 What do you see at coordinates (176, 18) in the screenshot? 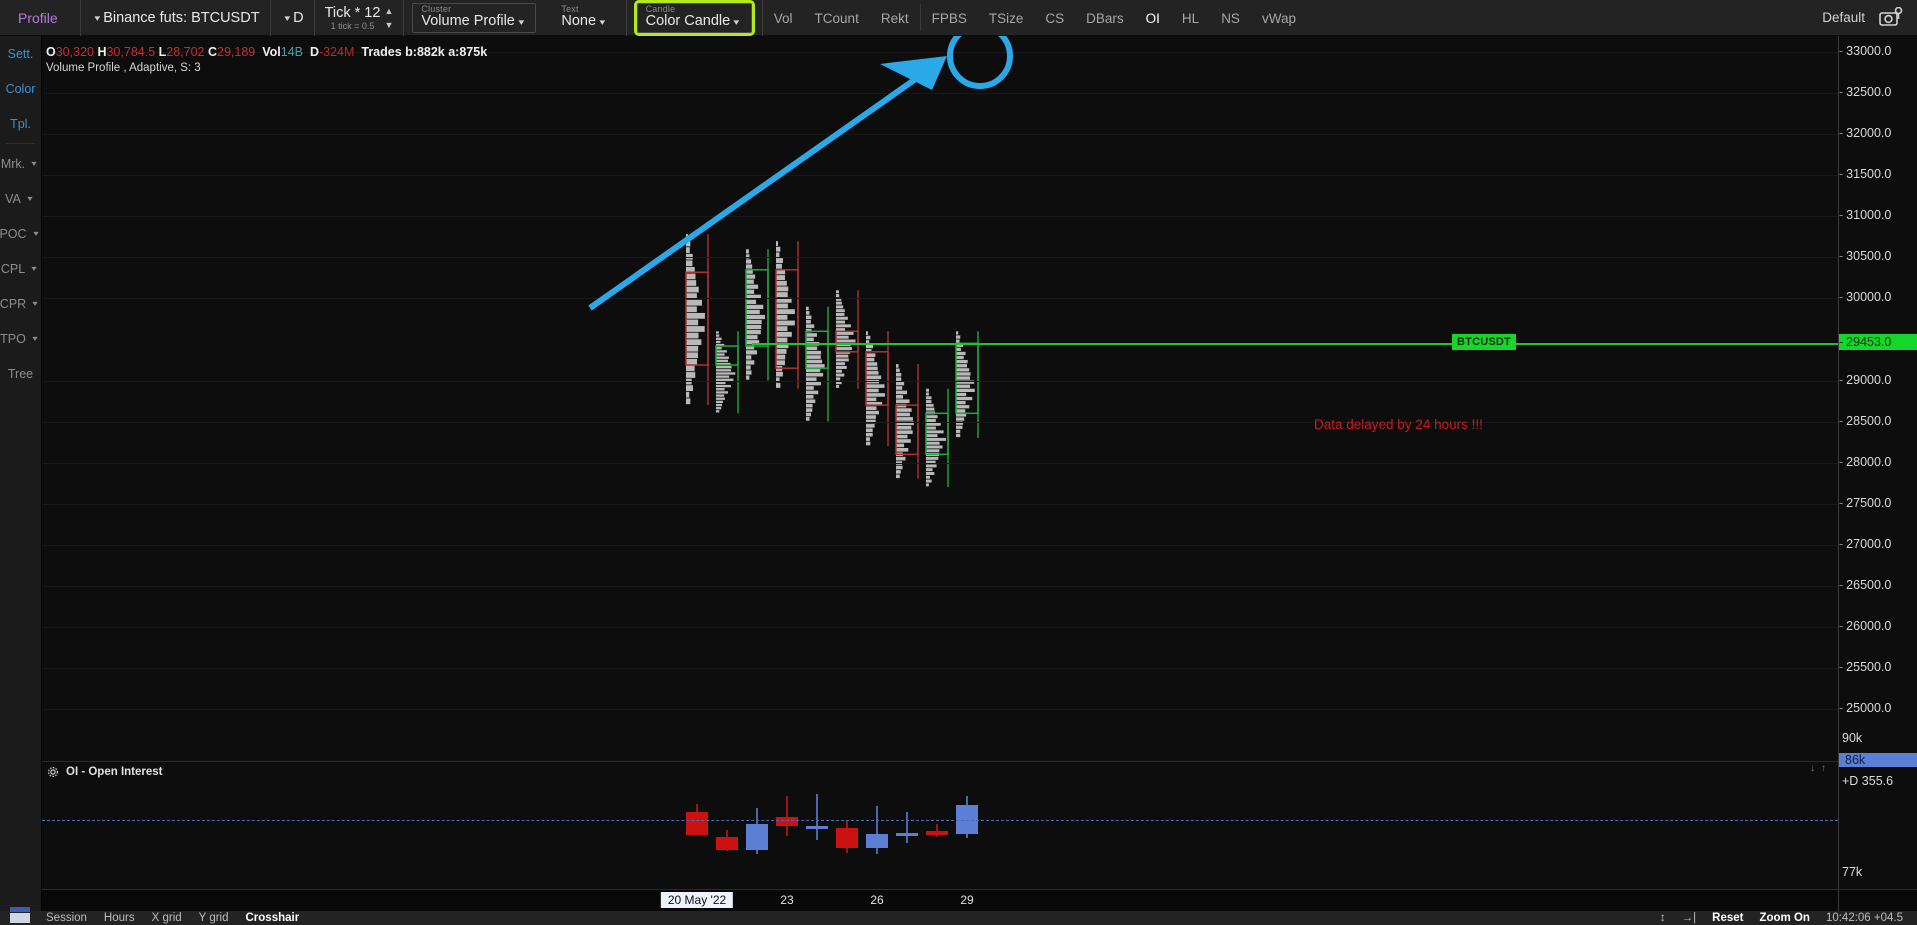
I see `symbol-selector: ▾ Binance futs: BTCUSDT` at bounding box center [176, 18].